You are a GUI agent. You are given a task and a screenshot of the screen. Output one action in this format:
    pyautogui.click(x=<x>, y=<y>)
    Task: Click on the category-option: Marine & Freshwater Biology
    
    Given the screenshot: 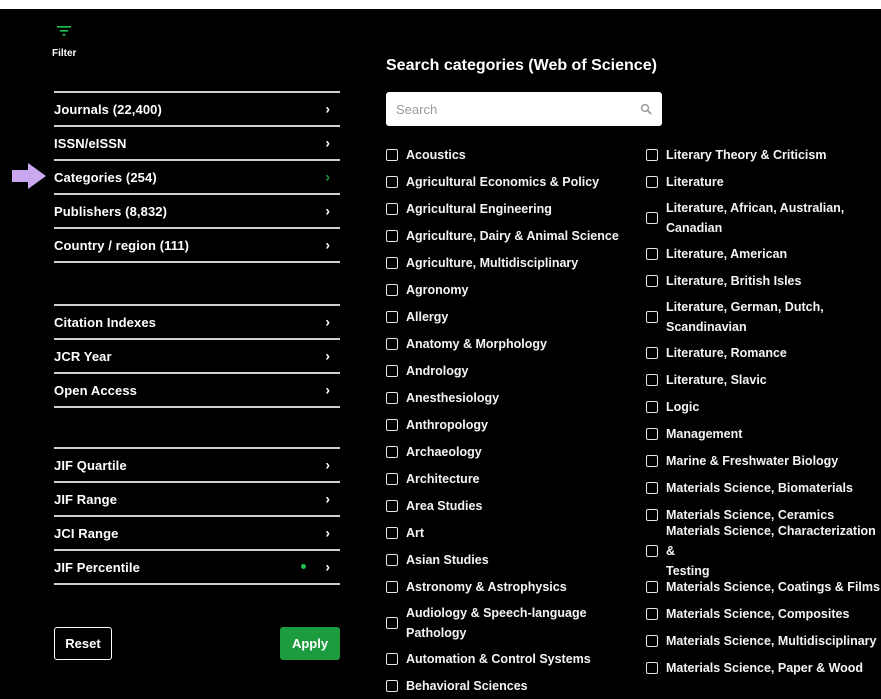 What is the action you would take?
    pyautogui.click(x=763, y=460)
    